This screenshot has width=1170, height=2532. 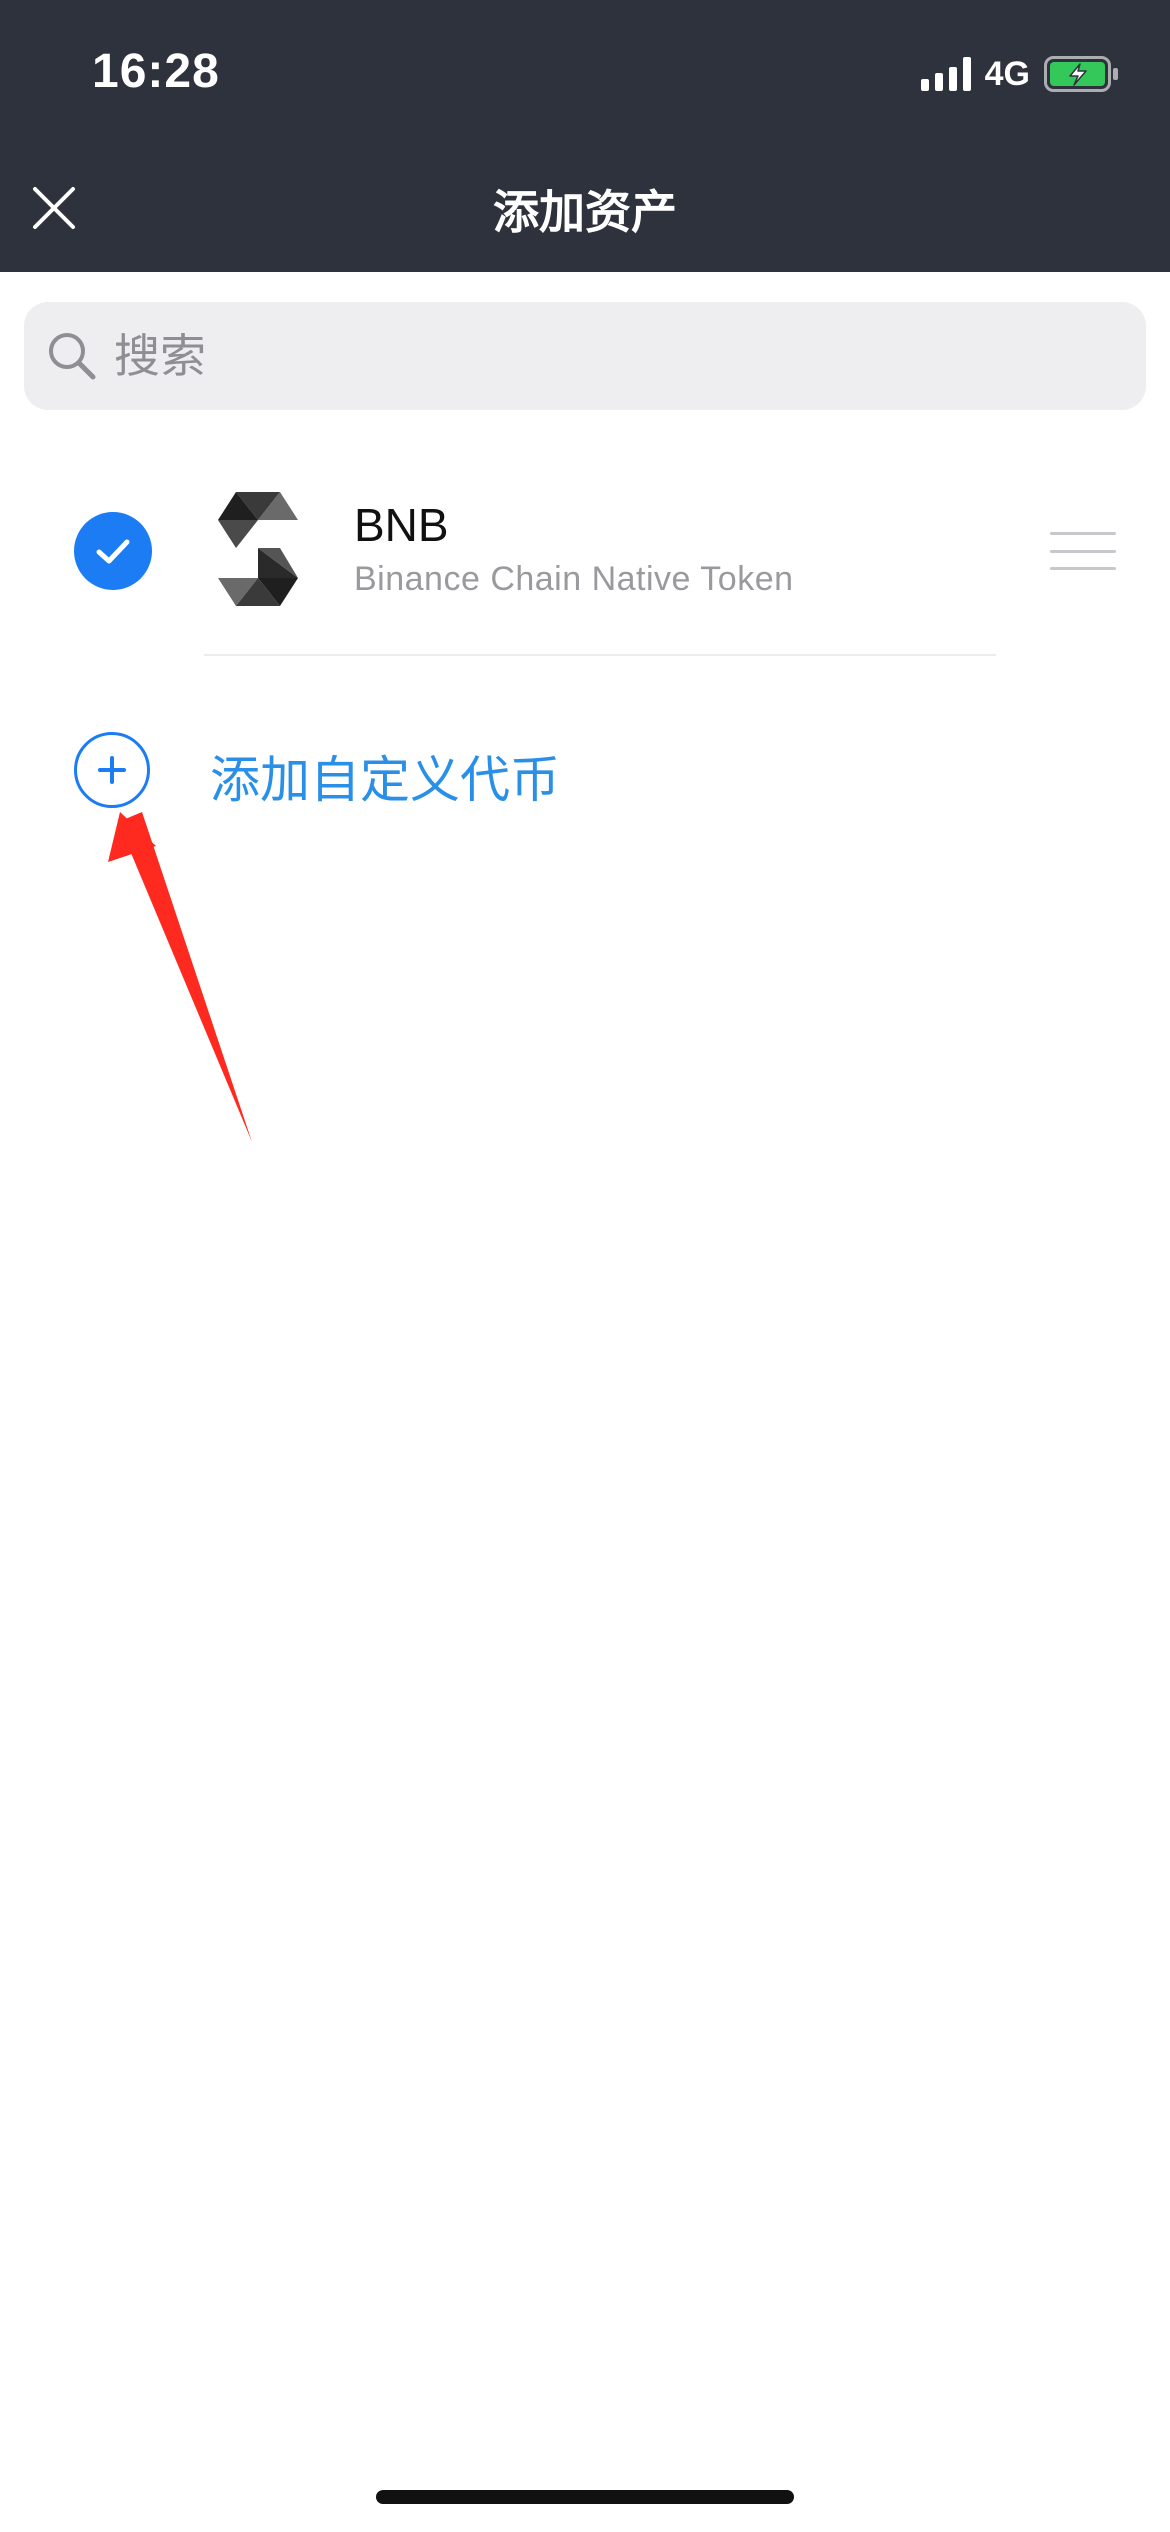 I want to click on cellular-signal-icon, so click(x=945, y=74).